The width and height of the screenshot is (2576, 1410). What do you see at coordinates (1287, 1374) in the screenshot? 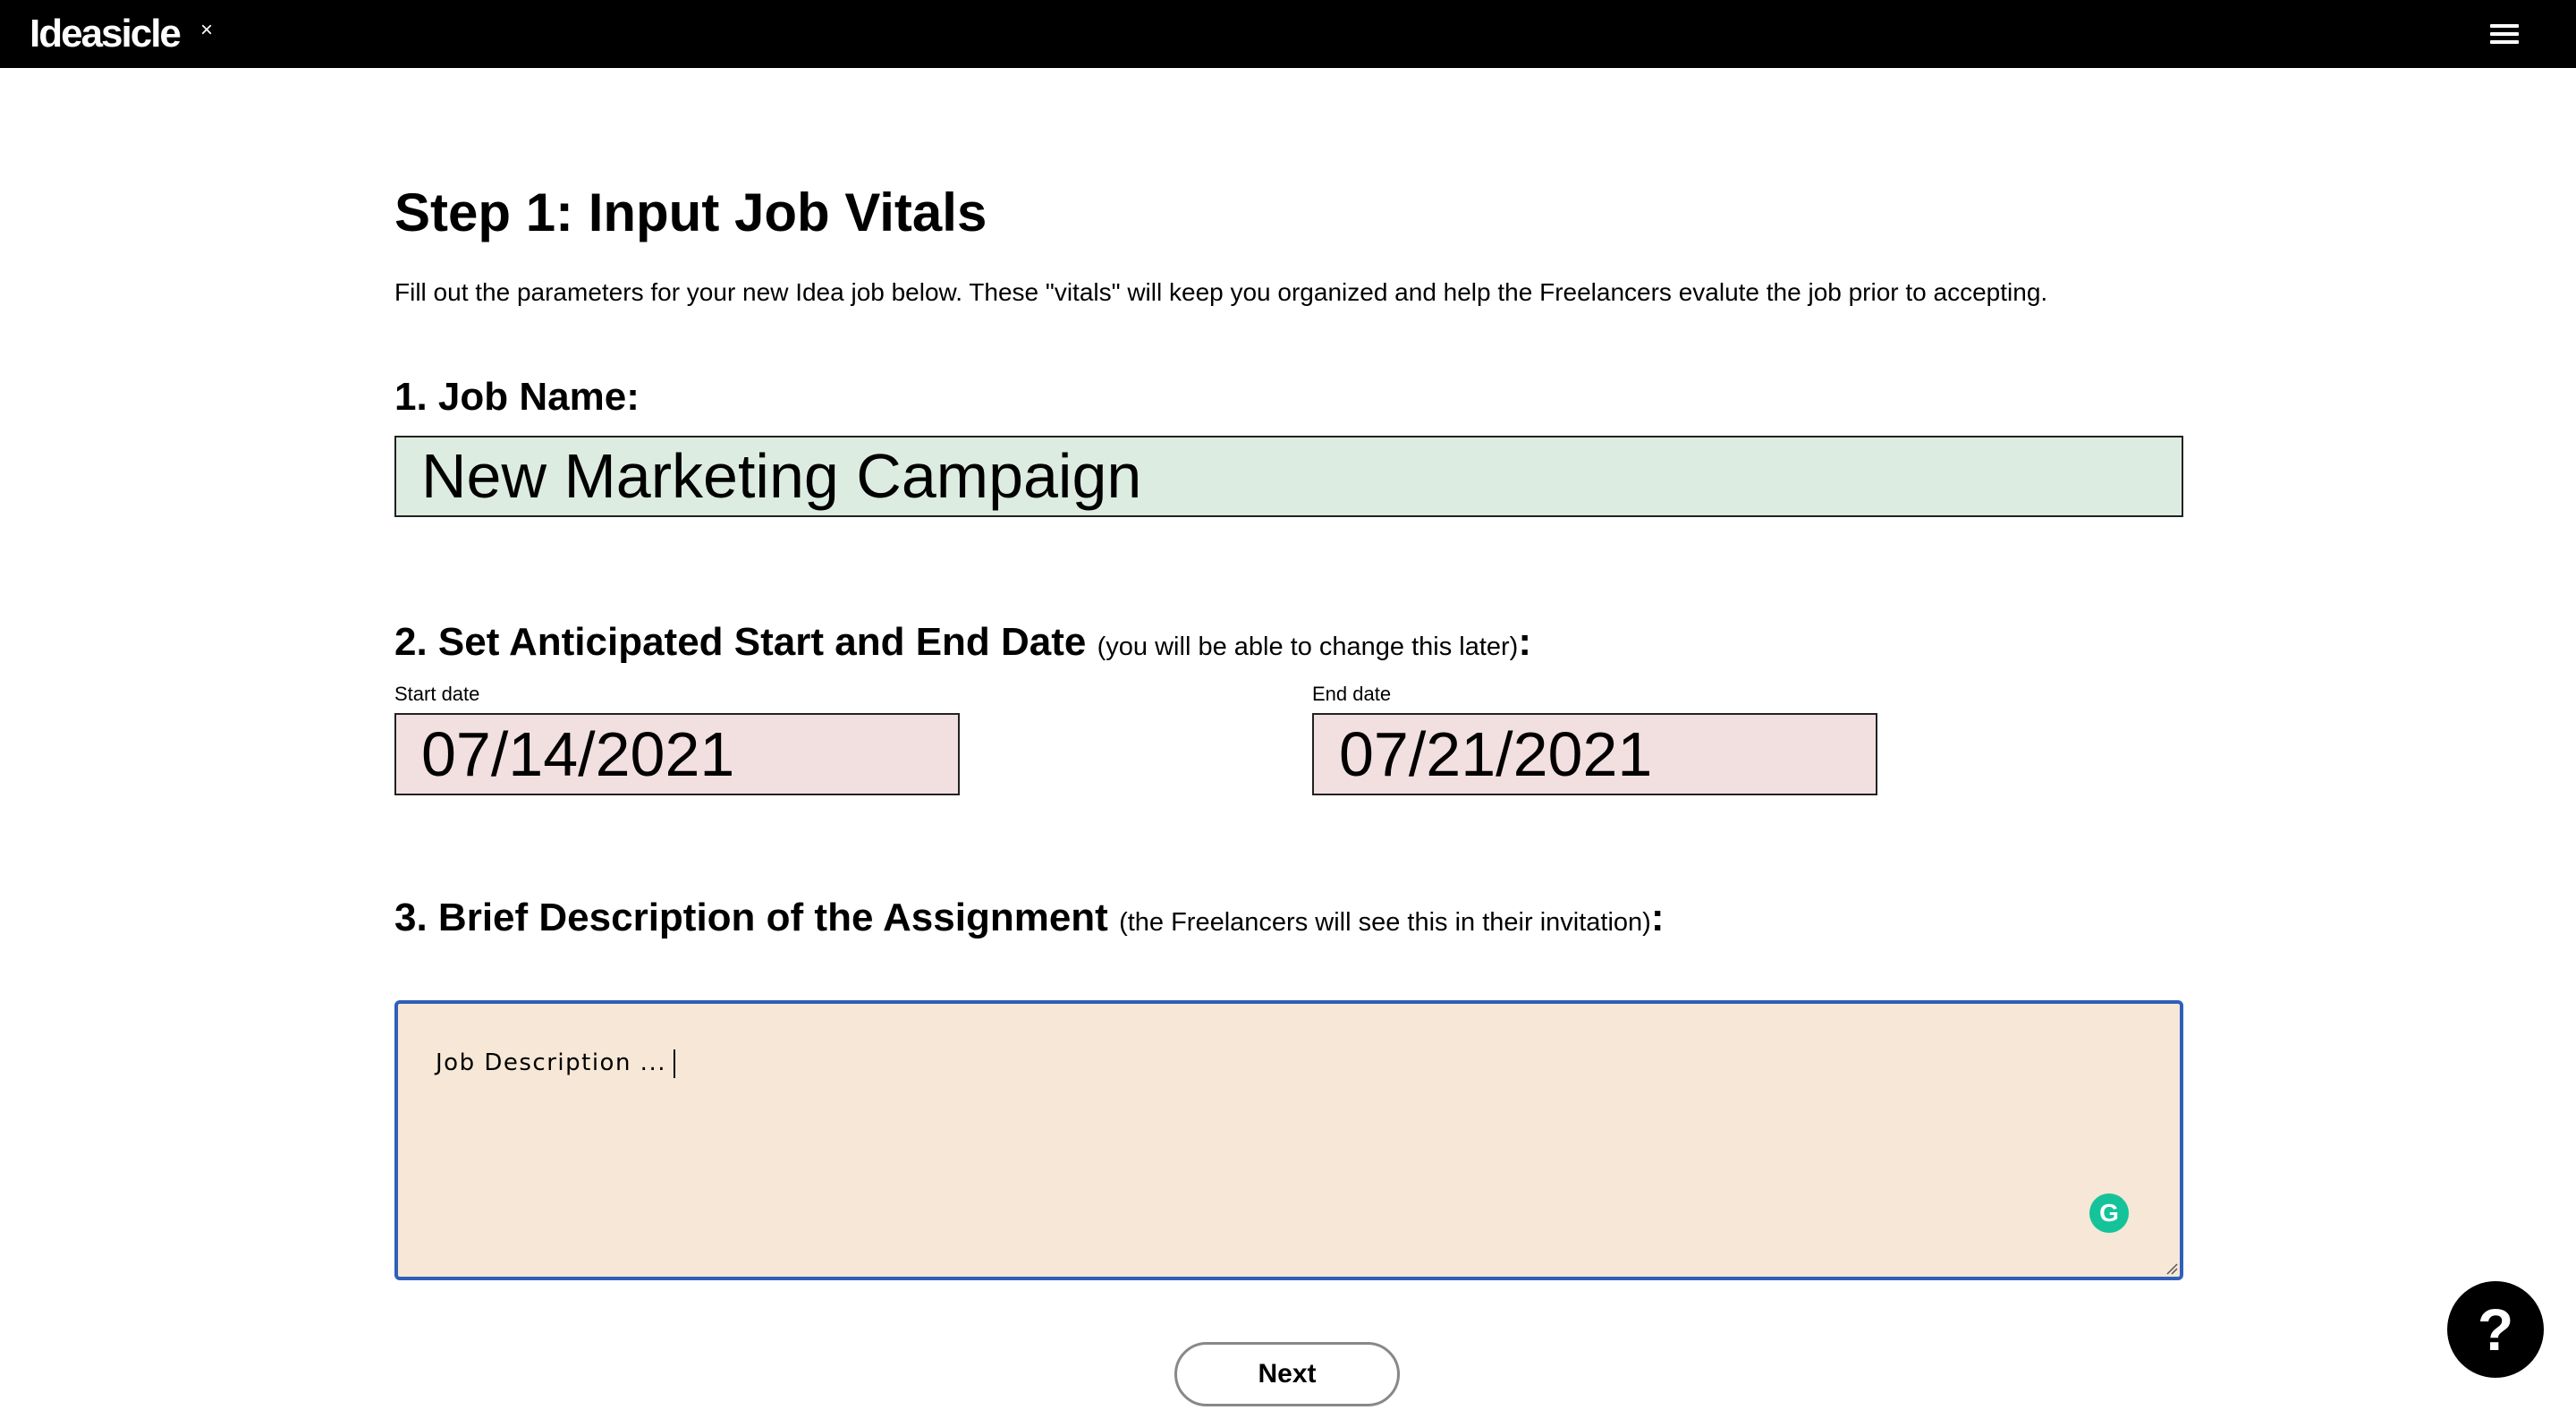
I see `next-button: Next` at bounding box center [1287, 1374].